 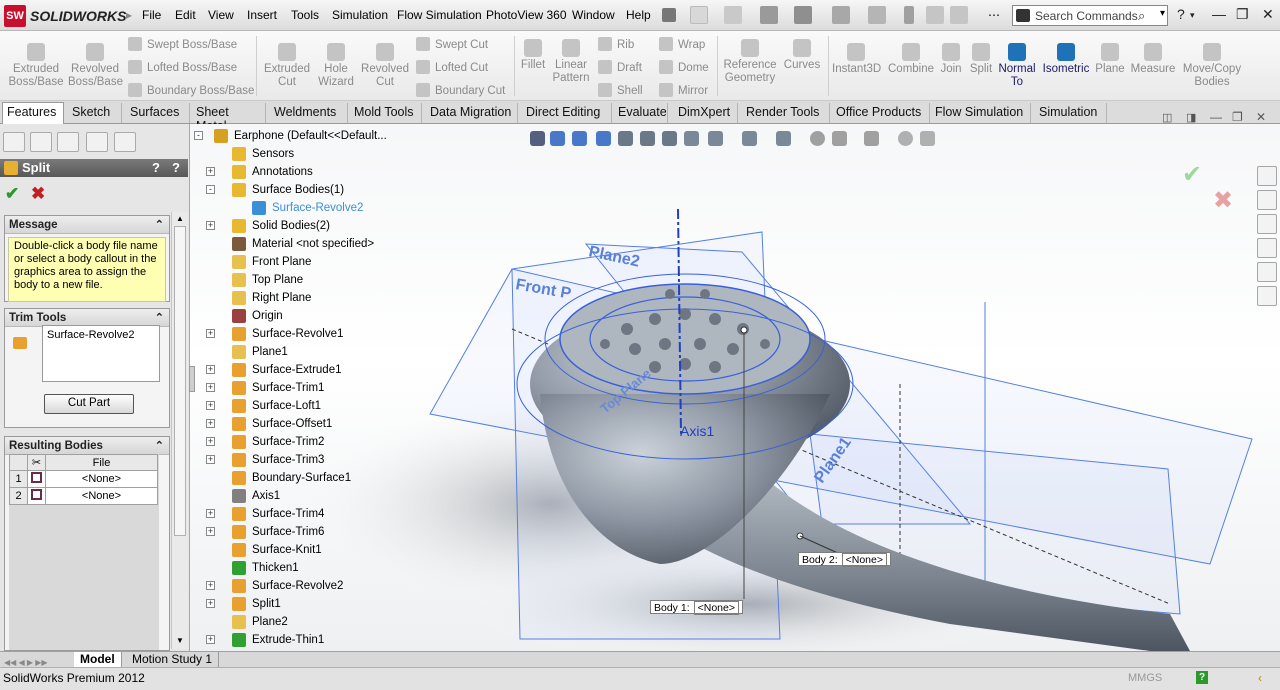 I want to click on design-library-icon, so click(x=1267, y=200).